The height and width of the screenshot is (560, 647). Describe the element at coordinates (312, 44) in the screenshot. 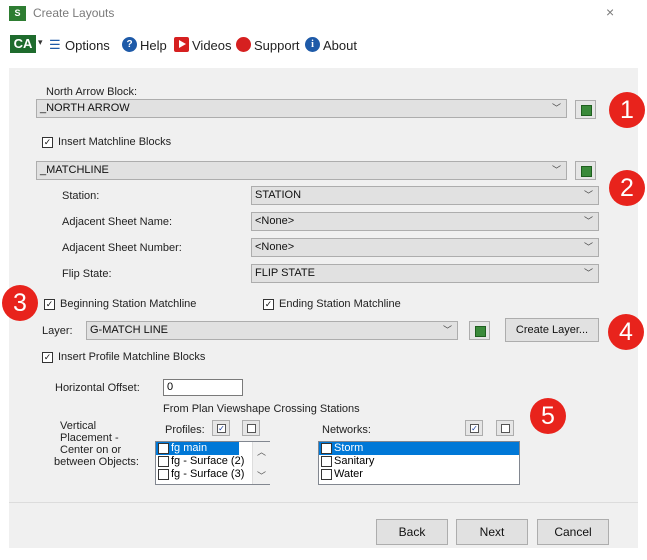

I see `about-icon: i` at that location.